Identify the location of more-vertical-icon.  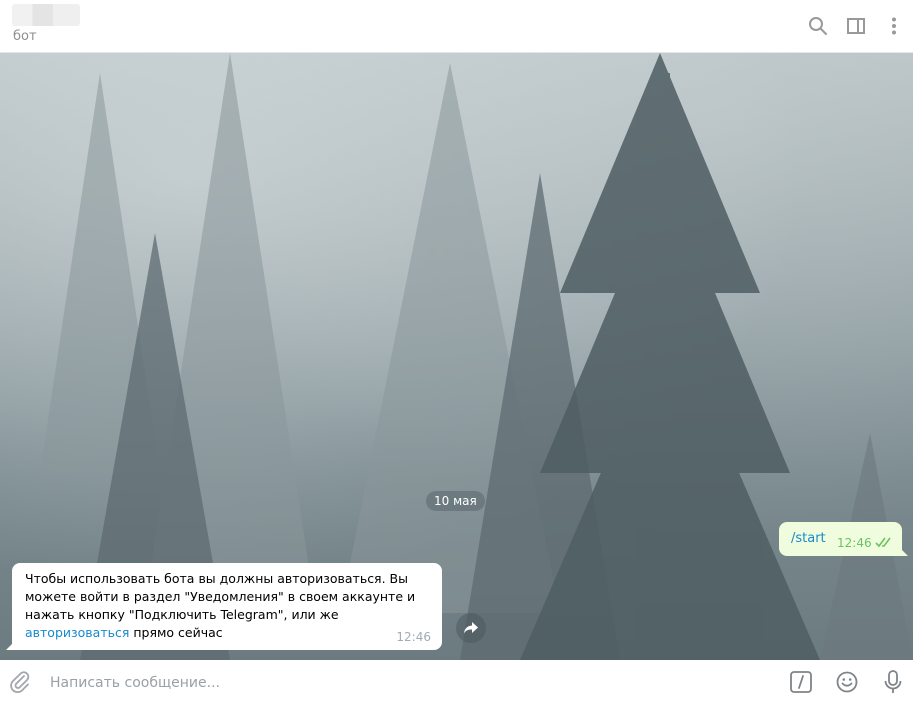
(894, 26).